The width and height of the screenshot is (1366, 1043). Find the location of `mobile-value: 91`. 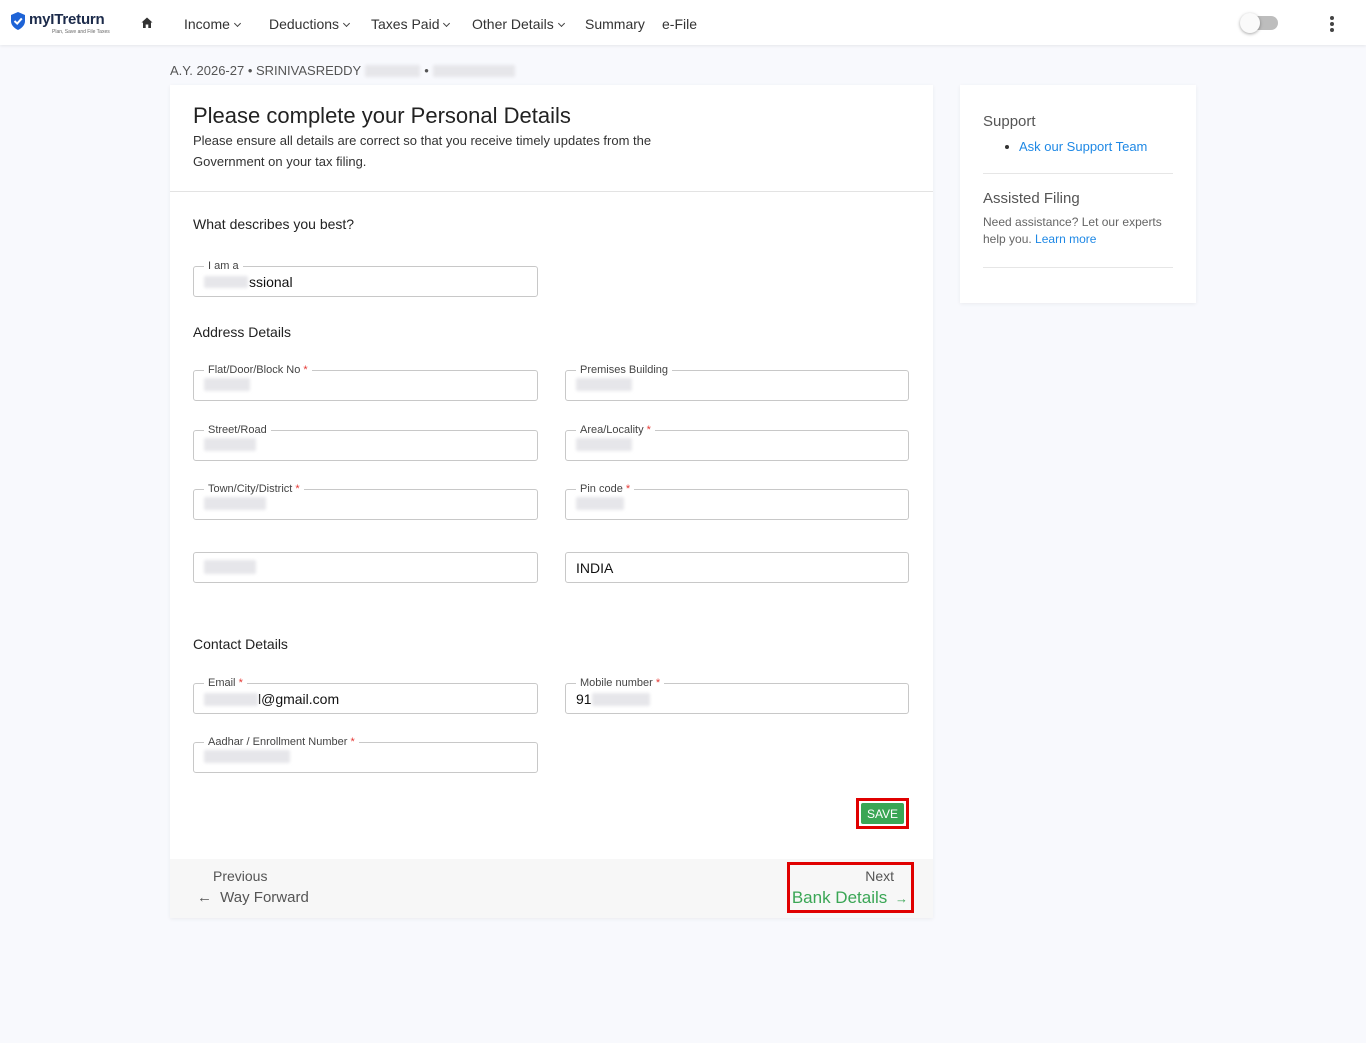

mobile-value: 91 is located at coordinates (613, 699).